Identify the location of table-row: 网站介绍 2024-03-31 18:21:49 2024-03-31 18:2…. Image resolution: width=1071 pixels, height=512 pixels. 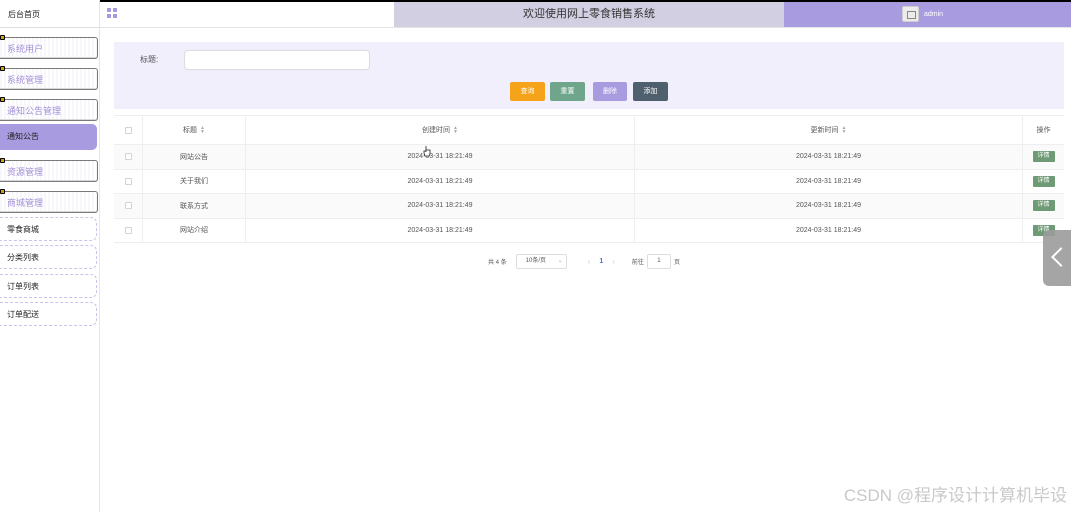
(589, 230).